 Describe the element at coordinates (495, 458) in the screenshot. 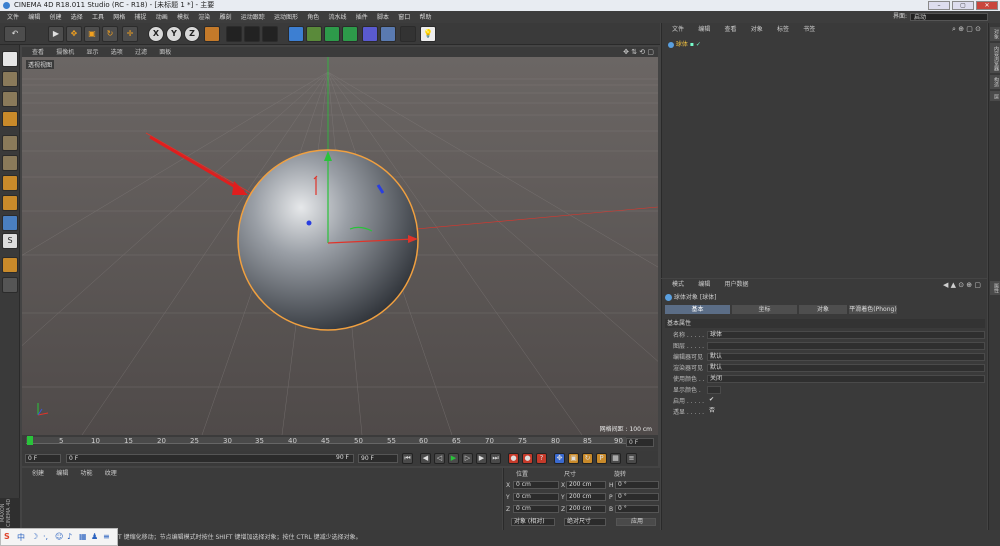

I see `go-to-end-button: ⏭` at that location.